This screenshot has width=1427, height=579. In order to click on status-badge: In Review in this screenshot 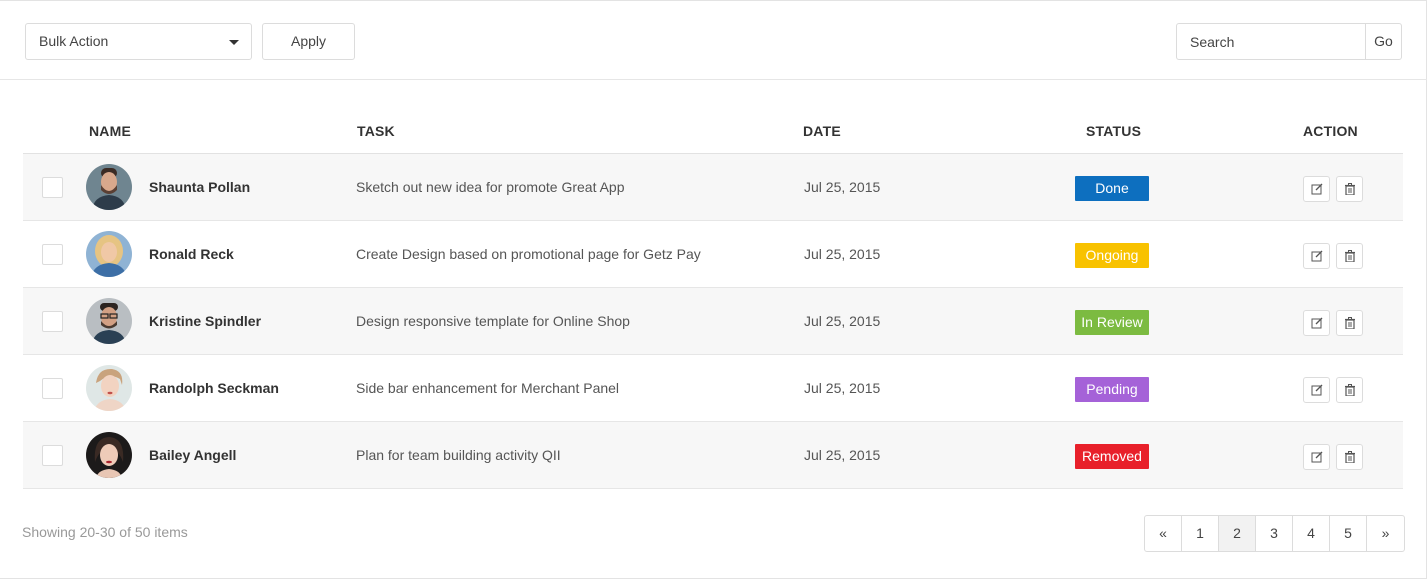, I will do `click(1112, 322)`.